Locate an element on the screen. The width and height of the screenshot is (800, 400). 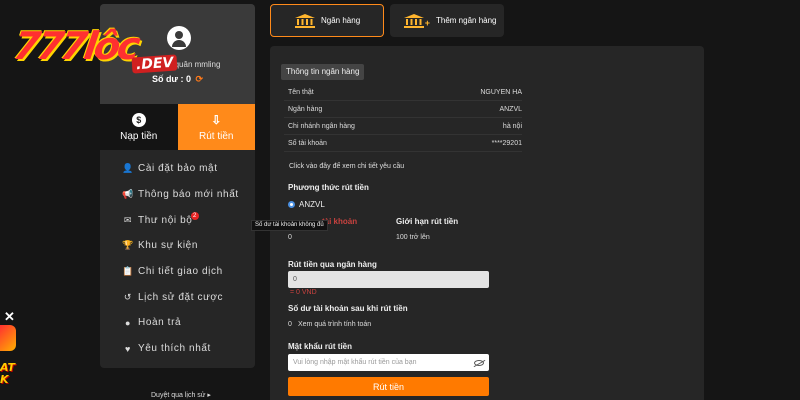
withdraw-label: Rút tiền is located at coordinates (216, 136).